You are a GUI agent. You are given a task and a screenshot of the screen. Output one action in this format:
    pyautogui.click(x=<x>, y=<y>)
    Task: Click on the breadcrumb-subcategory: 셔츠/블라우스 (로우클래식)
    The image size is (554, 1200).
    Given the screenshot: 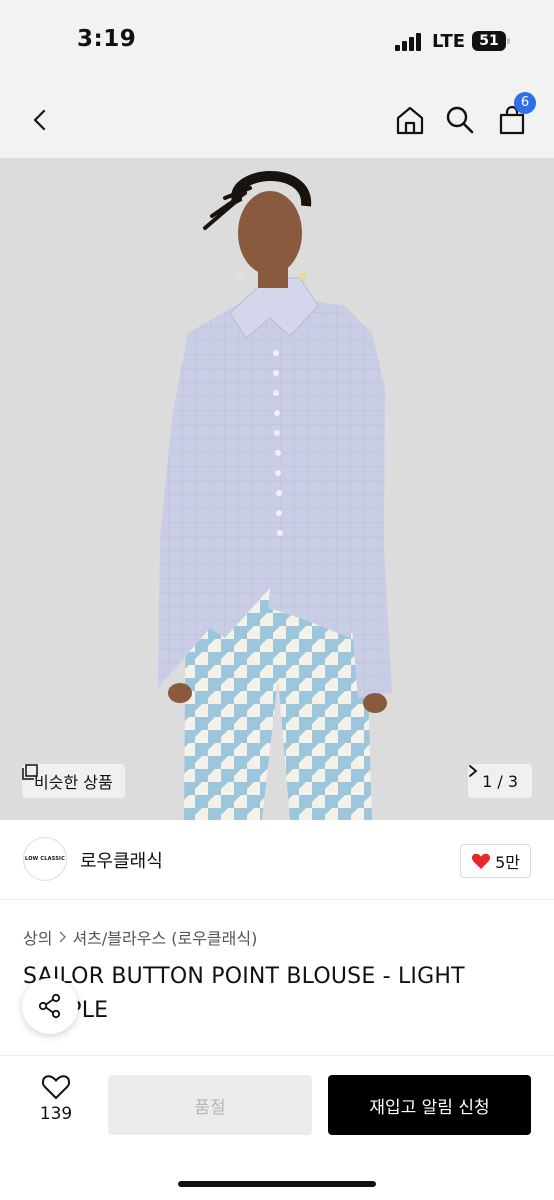 What is the action you would take?
    pyautogui.click(x=164, y=937)
    